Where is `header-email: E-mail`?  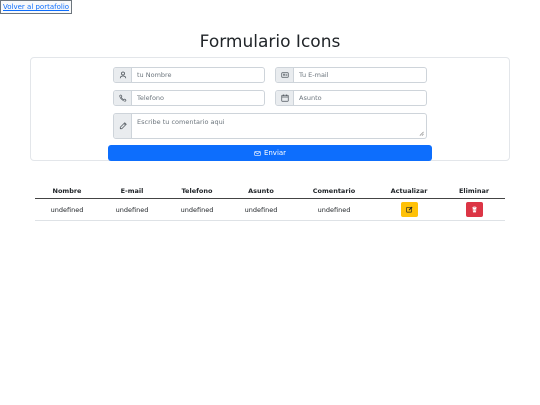 header-email: E-mail is located at coordinates (132, 191).